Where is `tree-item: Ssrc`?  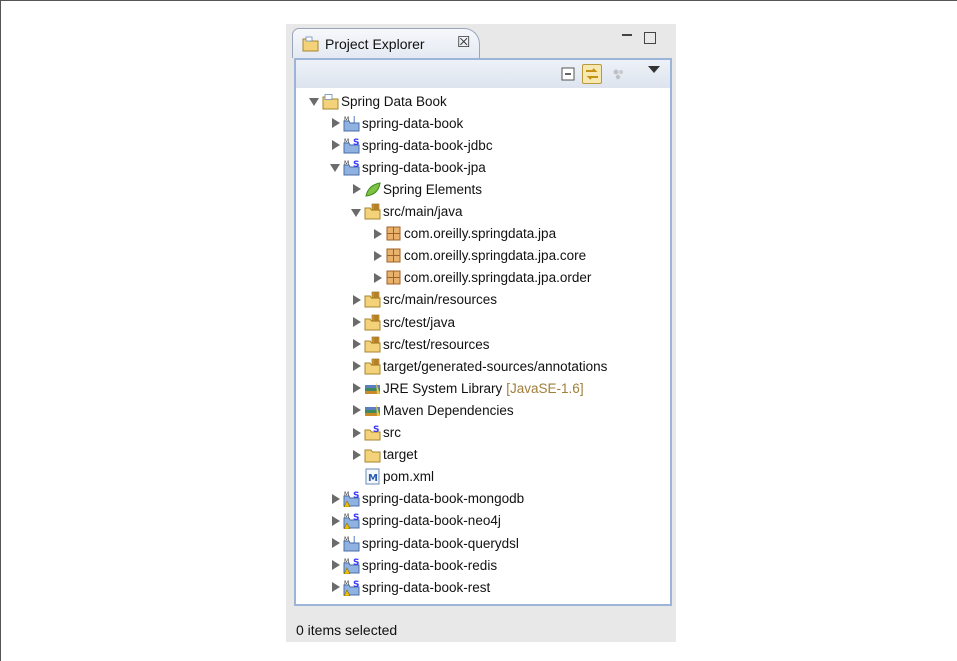
tree-item: Ssrc is located at coordinates (375, 433).